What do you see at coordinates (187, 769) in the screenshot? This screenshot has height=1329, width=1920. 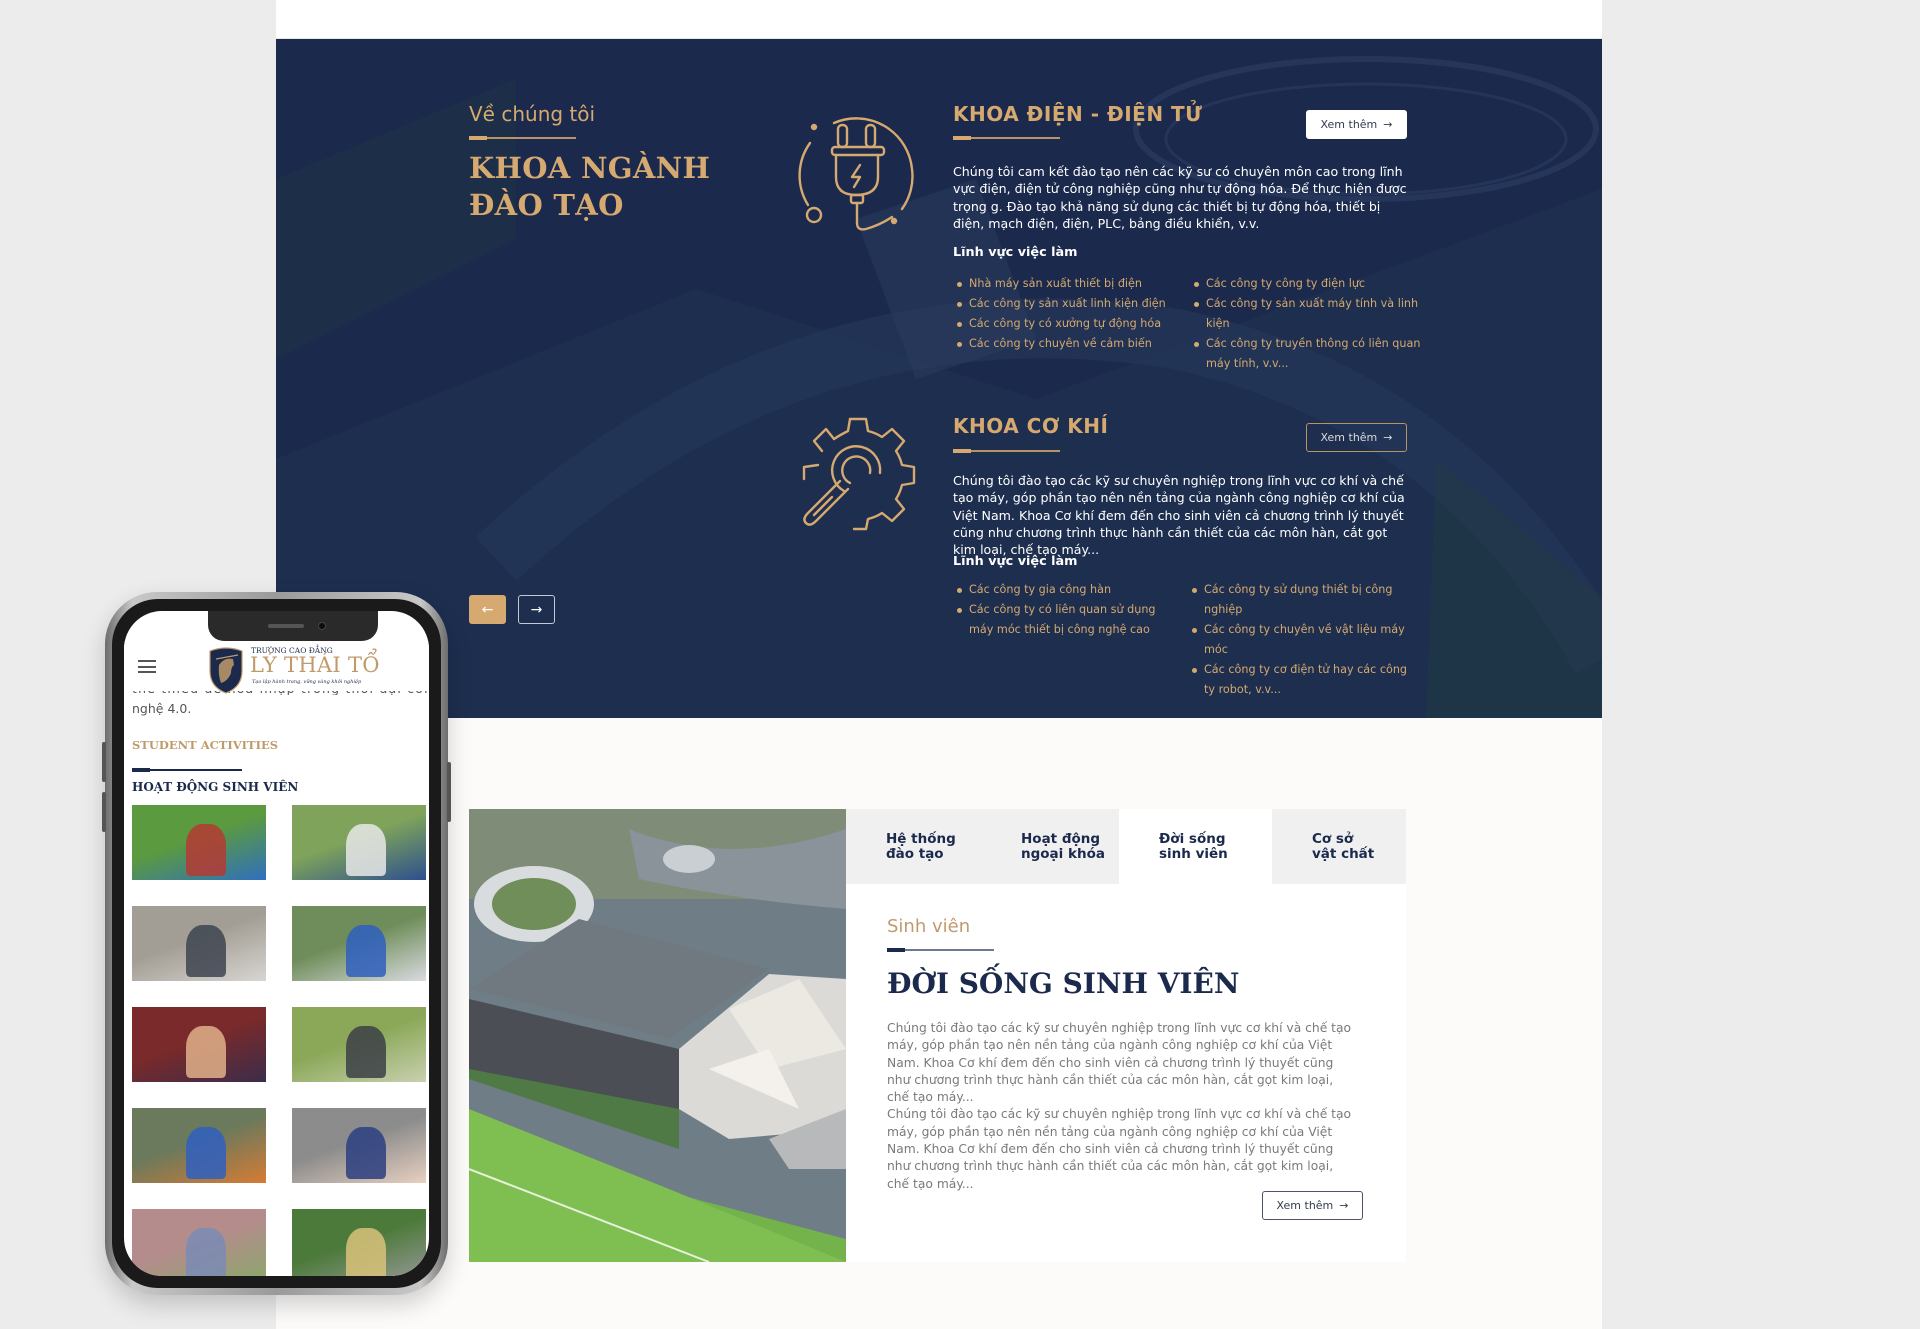 I see `mobile-divider` at bounding box center [187, 769].